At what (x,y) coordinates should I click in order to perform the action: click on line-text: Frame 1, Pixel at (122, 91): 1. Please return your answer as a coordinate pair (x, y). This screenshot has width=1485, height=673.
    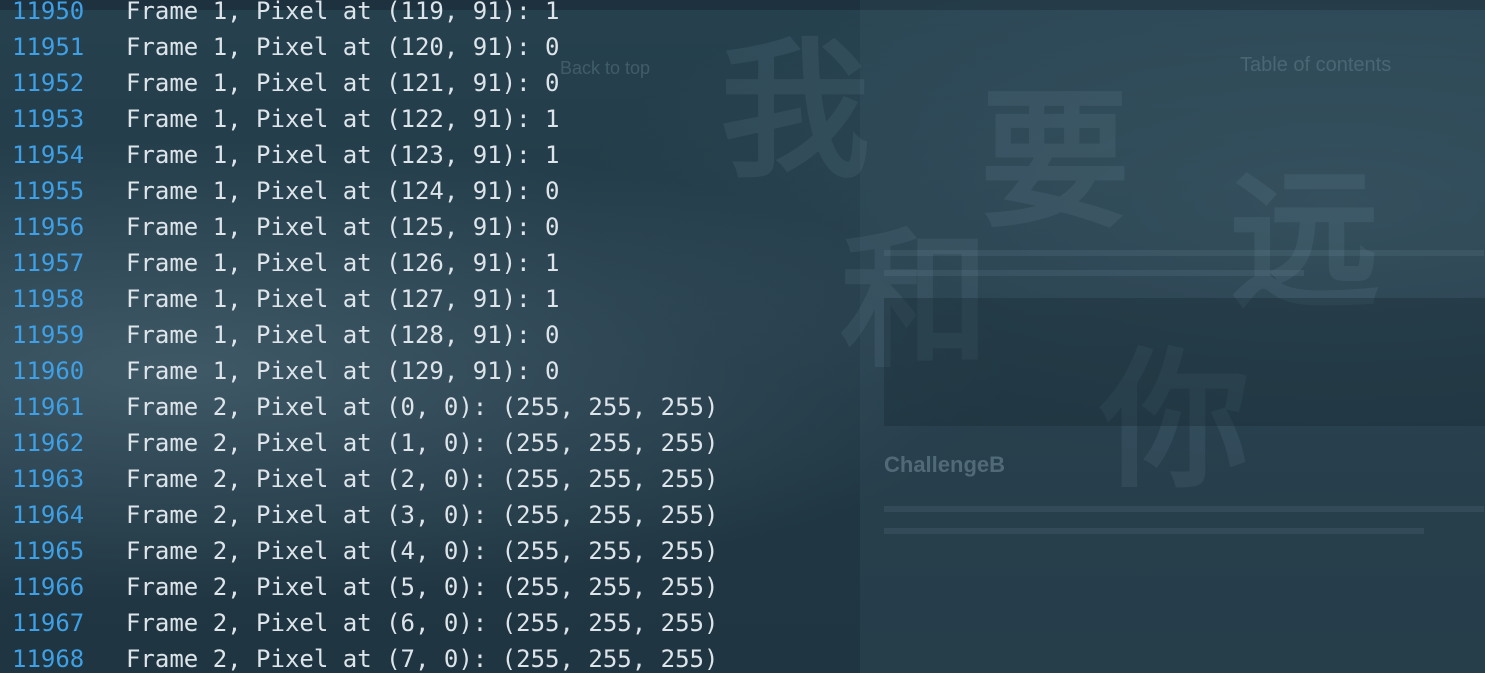
    Looking at the image, I should click on (343, 119).